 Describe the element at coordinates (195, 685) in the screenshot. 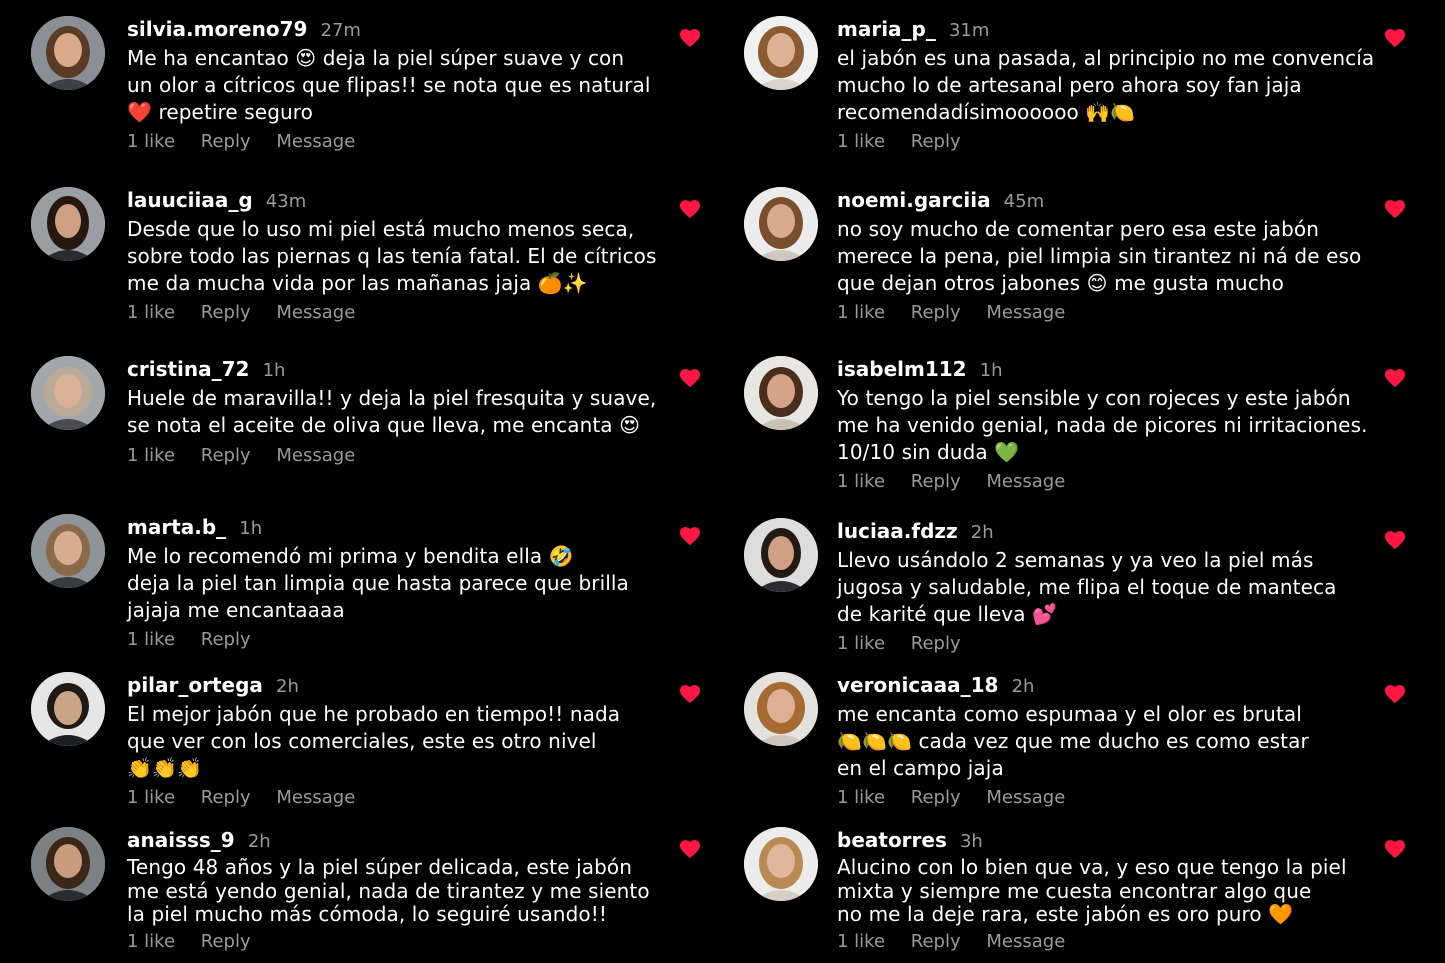

I see `username: pilar_ortega` at that location.